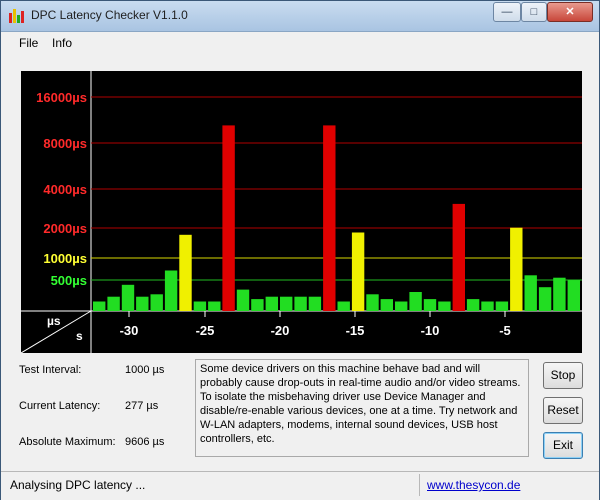  What do you see at coordinates (65, 189) in the screenshot?
I see `y-tick-label: 4000µs` at bounding box center [65, 189].